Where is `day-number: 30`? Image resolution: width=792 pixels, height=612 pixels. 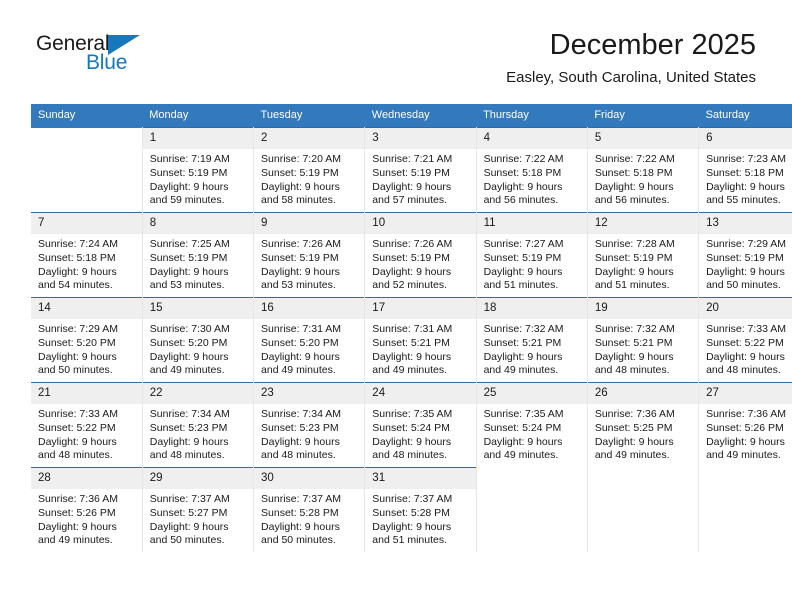
day-number: 30 is located at coordinates (309, 478).